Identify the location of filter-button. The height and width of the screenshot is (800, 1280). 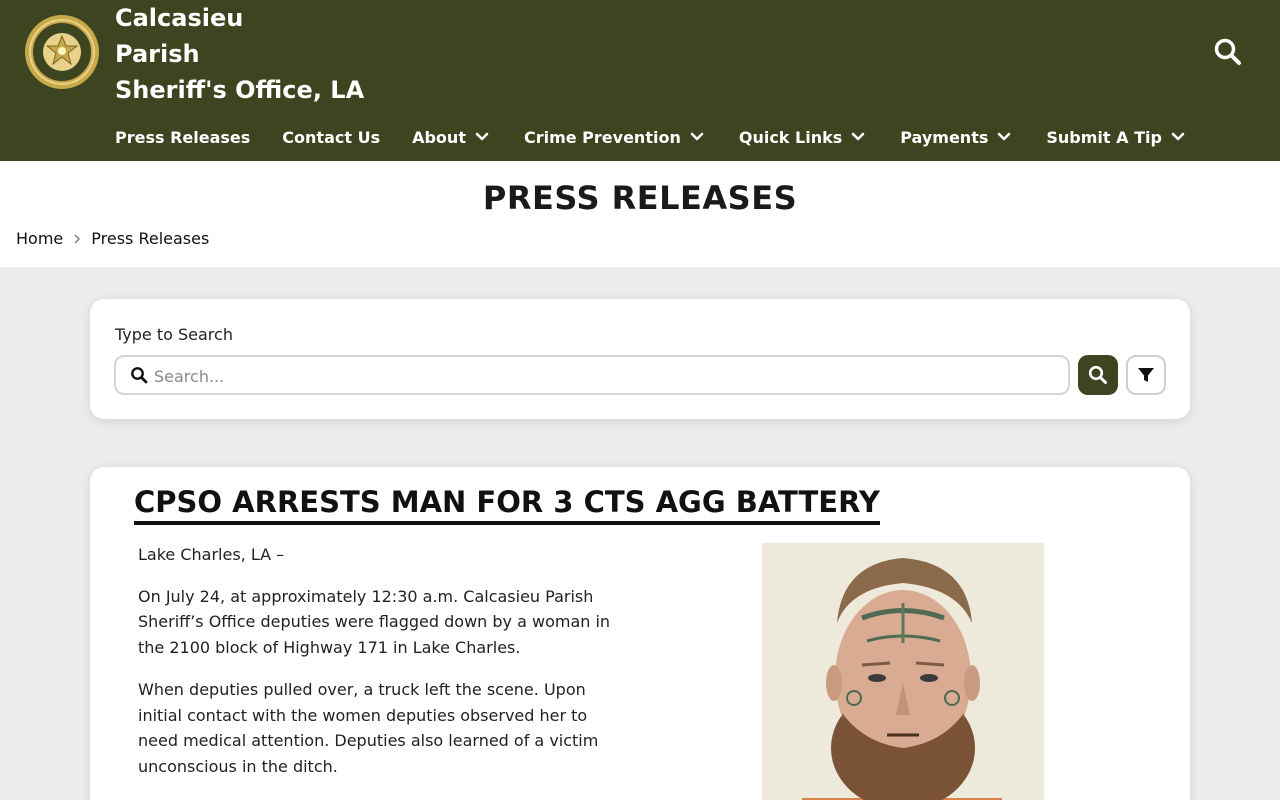
(1146, 375).